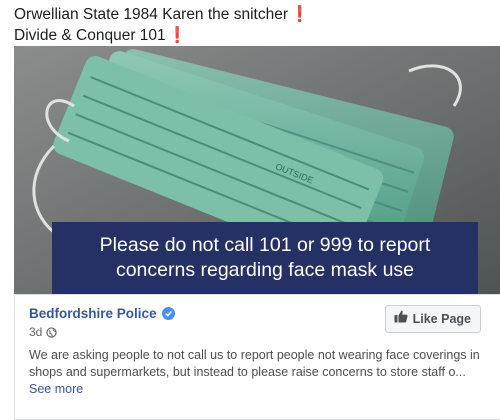  Describe the element at coordinates (168, 313) in the screenshot. I see `verified-badge-icon` at that location.